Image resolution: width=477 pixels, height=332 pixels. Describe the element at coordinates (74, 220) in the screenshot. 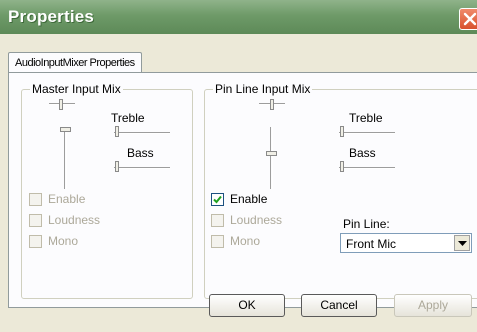

I see `master-loudness-label: Loudness` at that location.